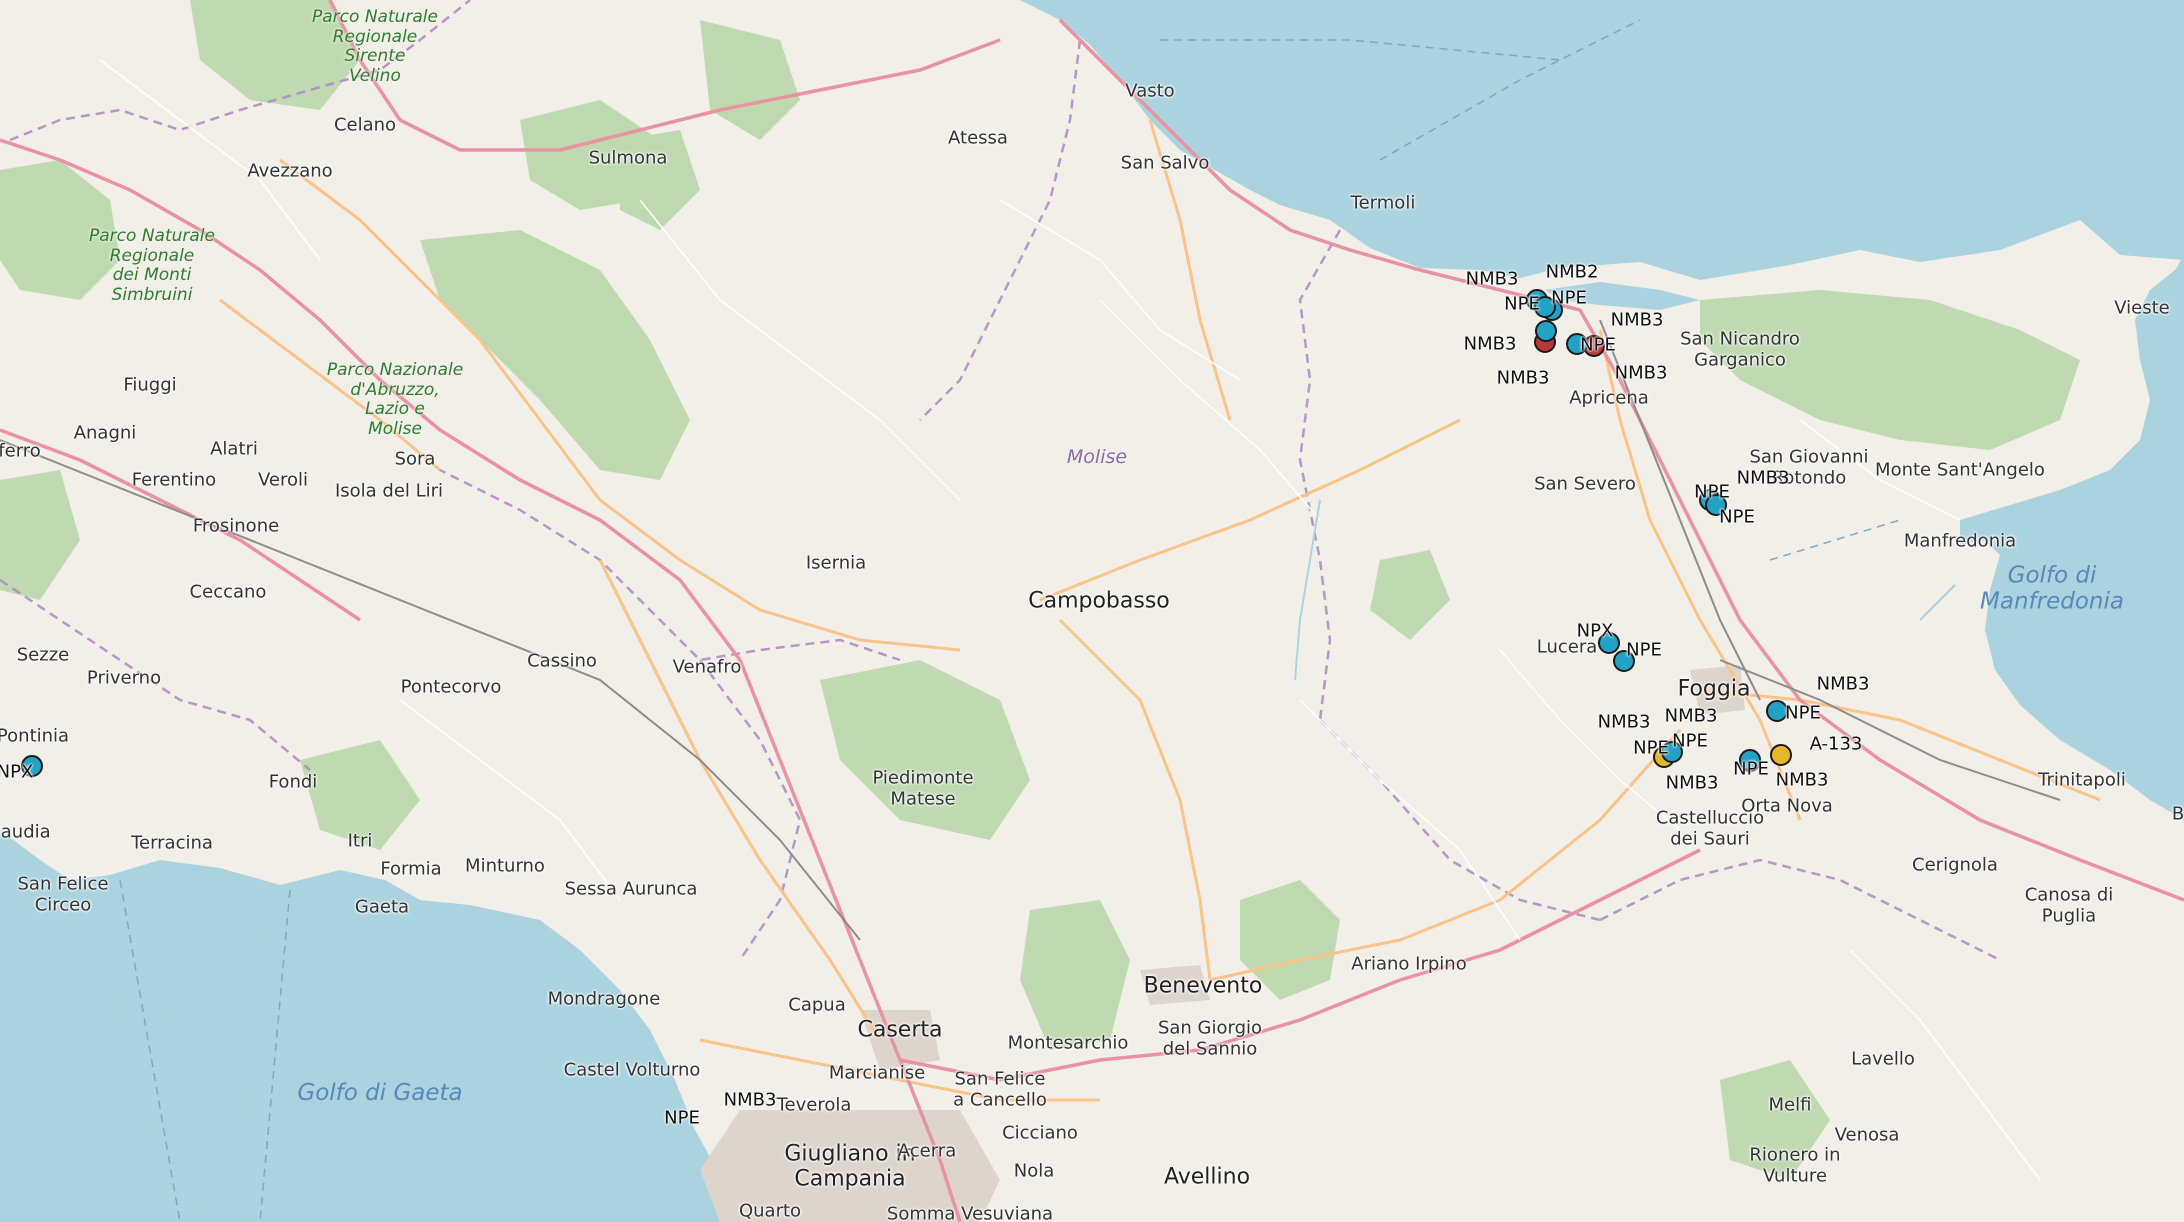 The height and width of the screenshot is (1222, 2184). Describe the element at coordinates (1883, 1059) in the screenshot. I see `place-label: Lavello` at that location.